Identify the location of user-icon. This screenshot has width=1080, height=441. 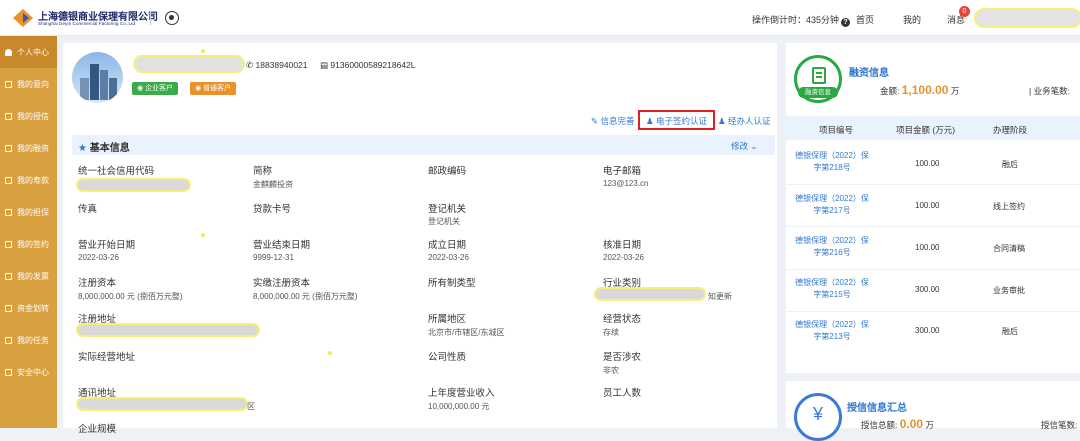
(8, 52).